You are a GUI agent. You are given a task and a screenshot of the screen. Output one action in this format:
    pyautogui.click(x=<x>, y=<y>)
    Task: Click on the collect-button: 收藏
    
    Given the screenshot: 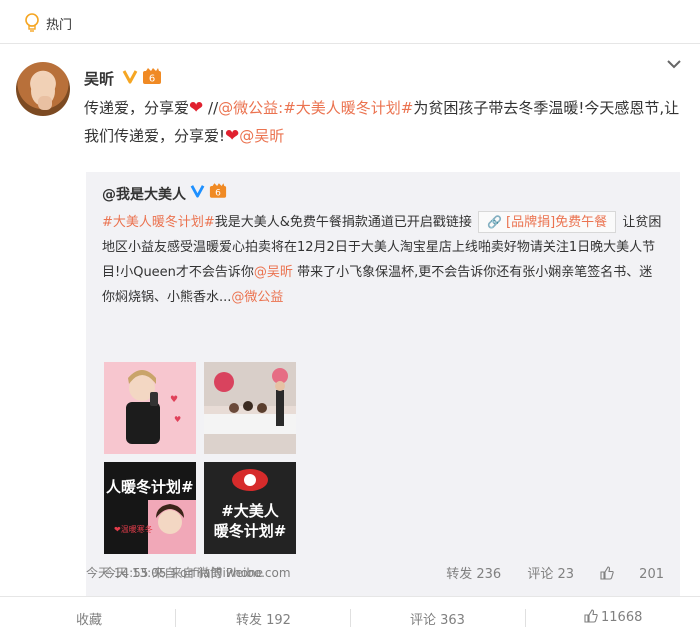 What is the action you would take?
    pyautogui.click(x=89, y=618)
    